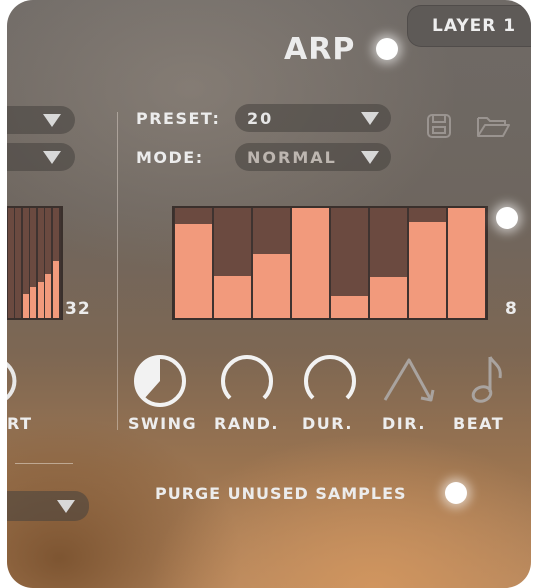  I want to click on bottom-left-dropdown, so click(48, 506).